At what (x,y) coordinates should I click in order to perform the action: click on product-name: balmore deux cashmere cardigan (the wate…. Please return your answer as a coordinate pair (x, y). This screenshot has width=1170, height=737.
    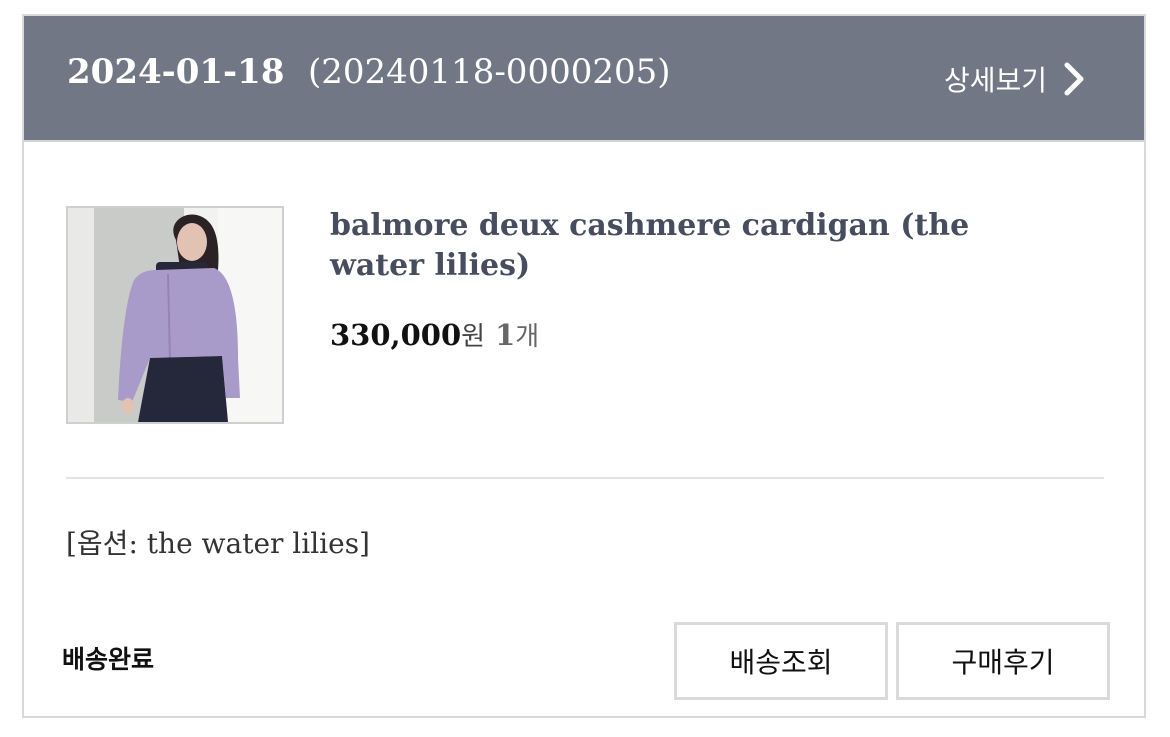
    Looking at the image, I should click on (690, 246).